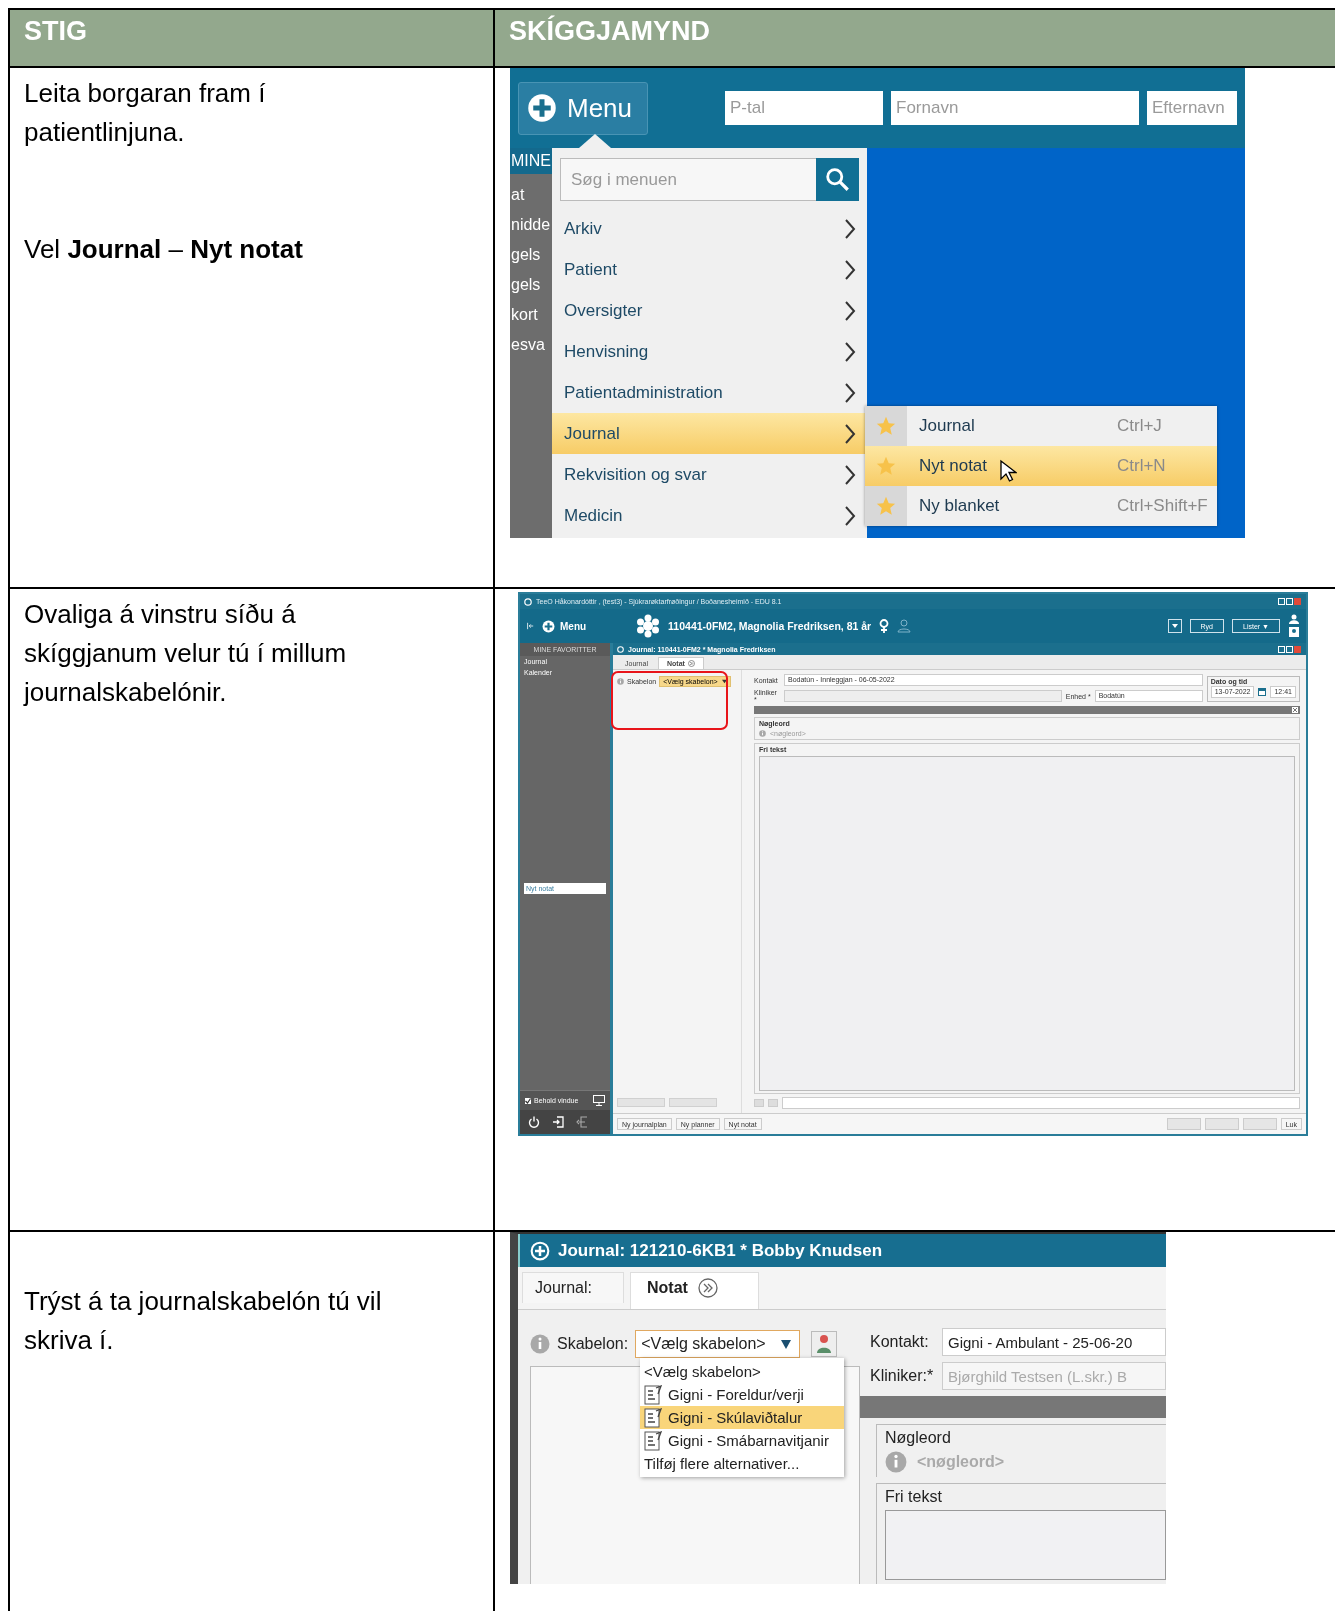 This screenshot has height=1611, width=1335. I want to click on menu-item: Journal, so click(709, 433).